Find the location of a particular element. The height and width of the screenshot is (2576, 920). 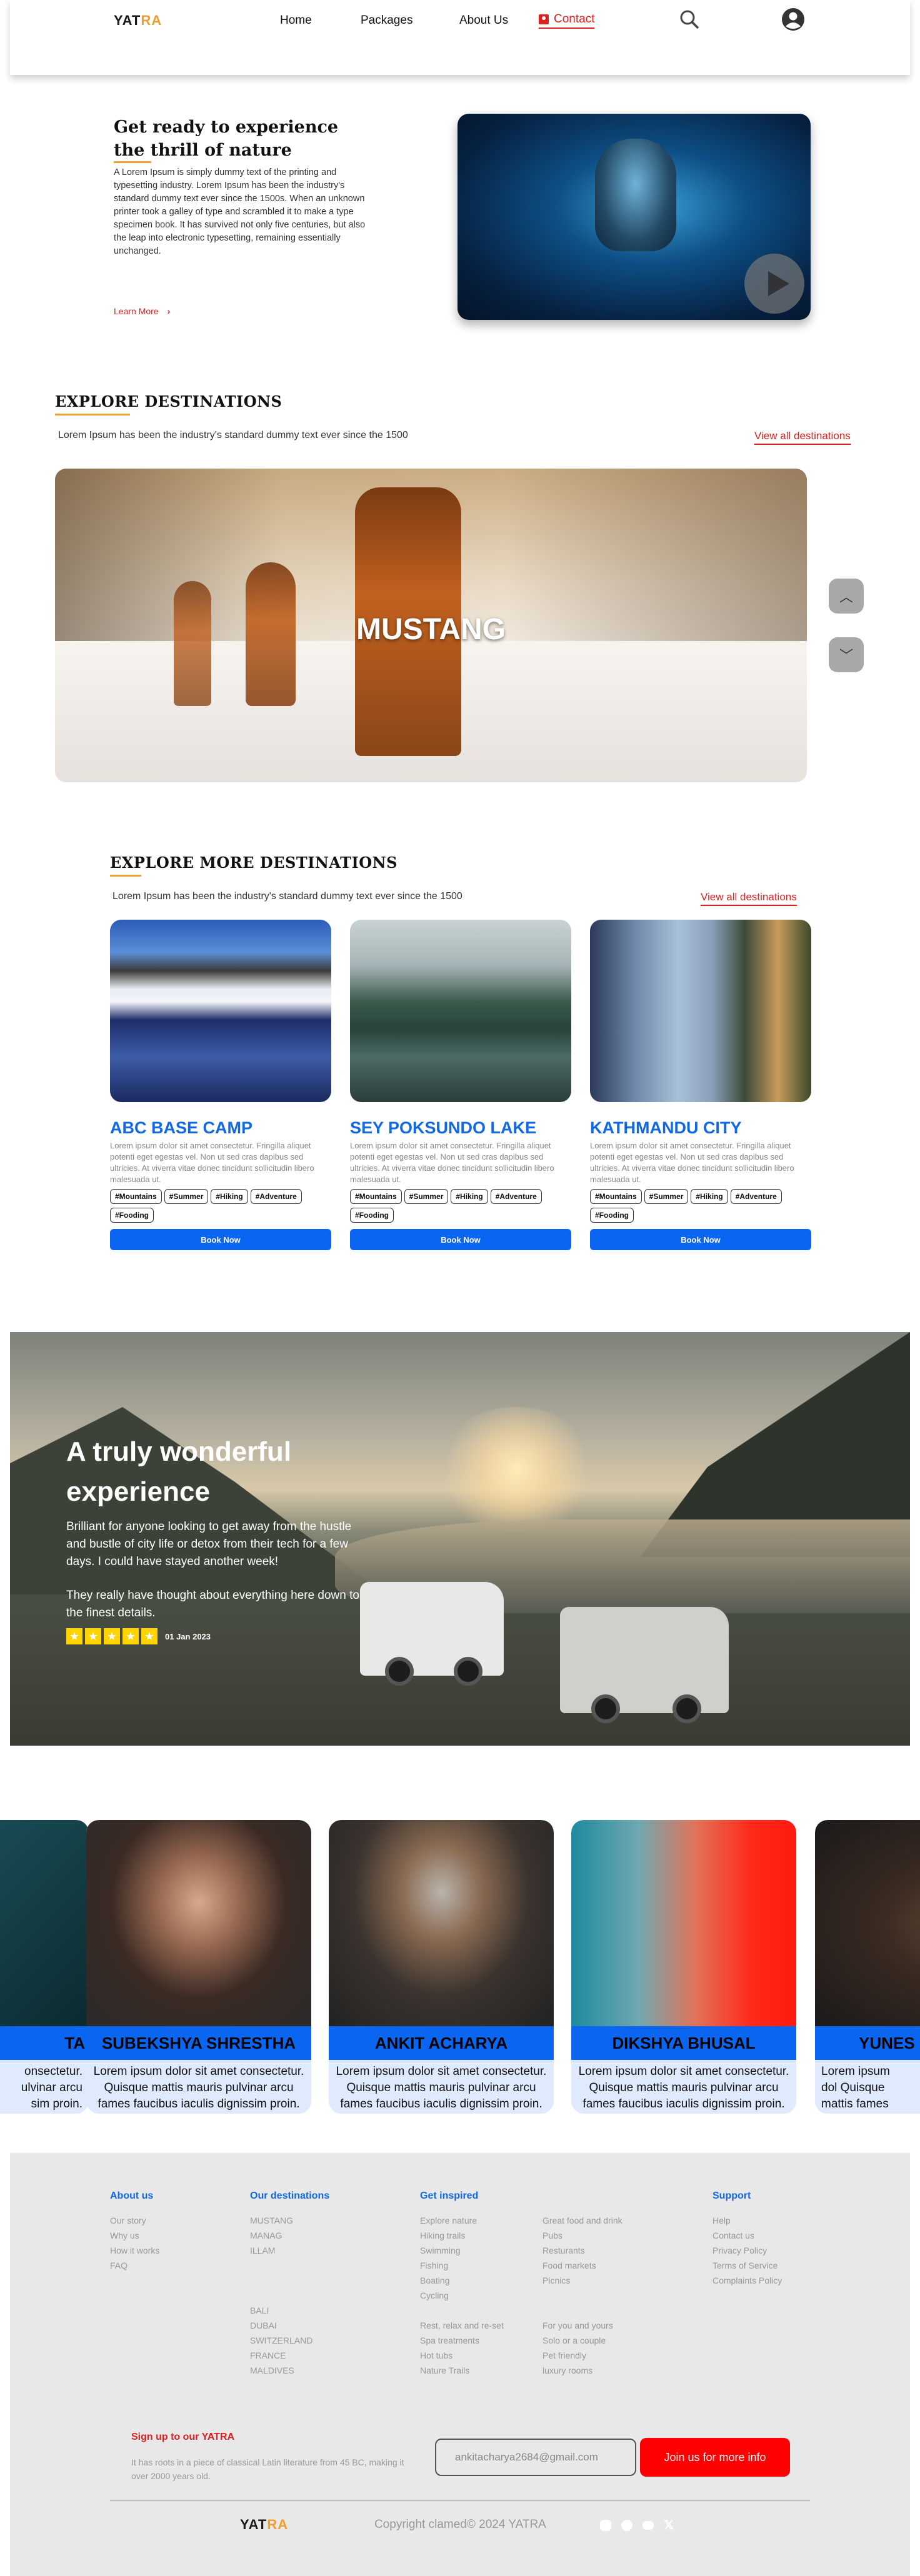

footer-link: Explore nature is located at coordinates (448, 2220).